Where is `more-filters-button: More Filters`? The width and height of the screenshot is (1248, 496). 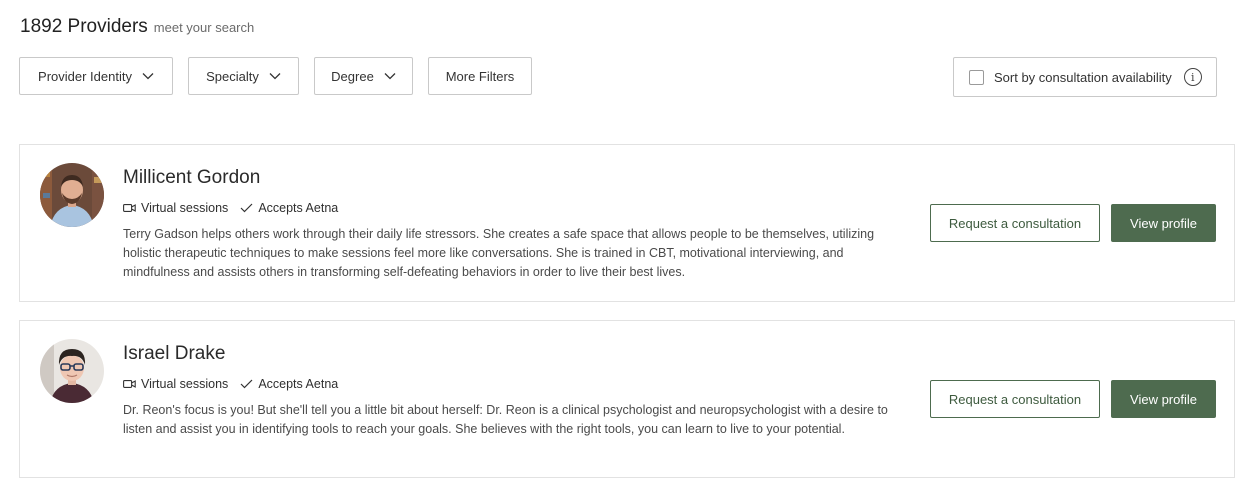
more-filters-button: More Filters is located at coordinates (480, 76).